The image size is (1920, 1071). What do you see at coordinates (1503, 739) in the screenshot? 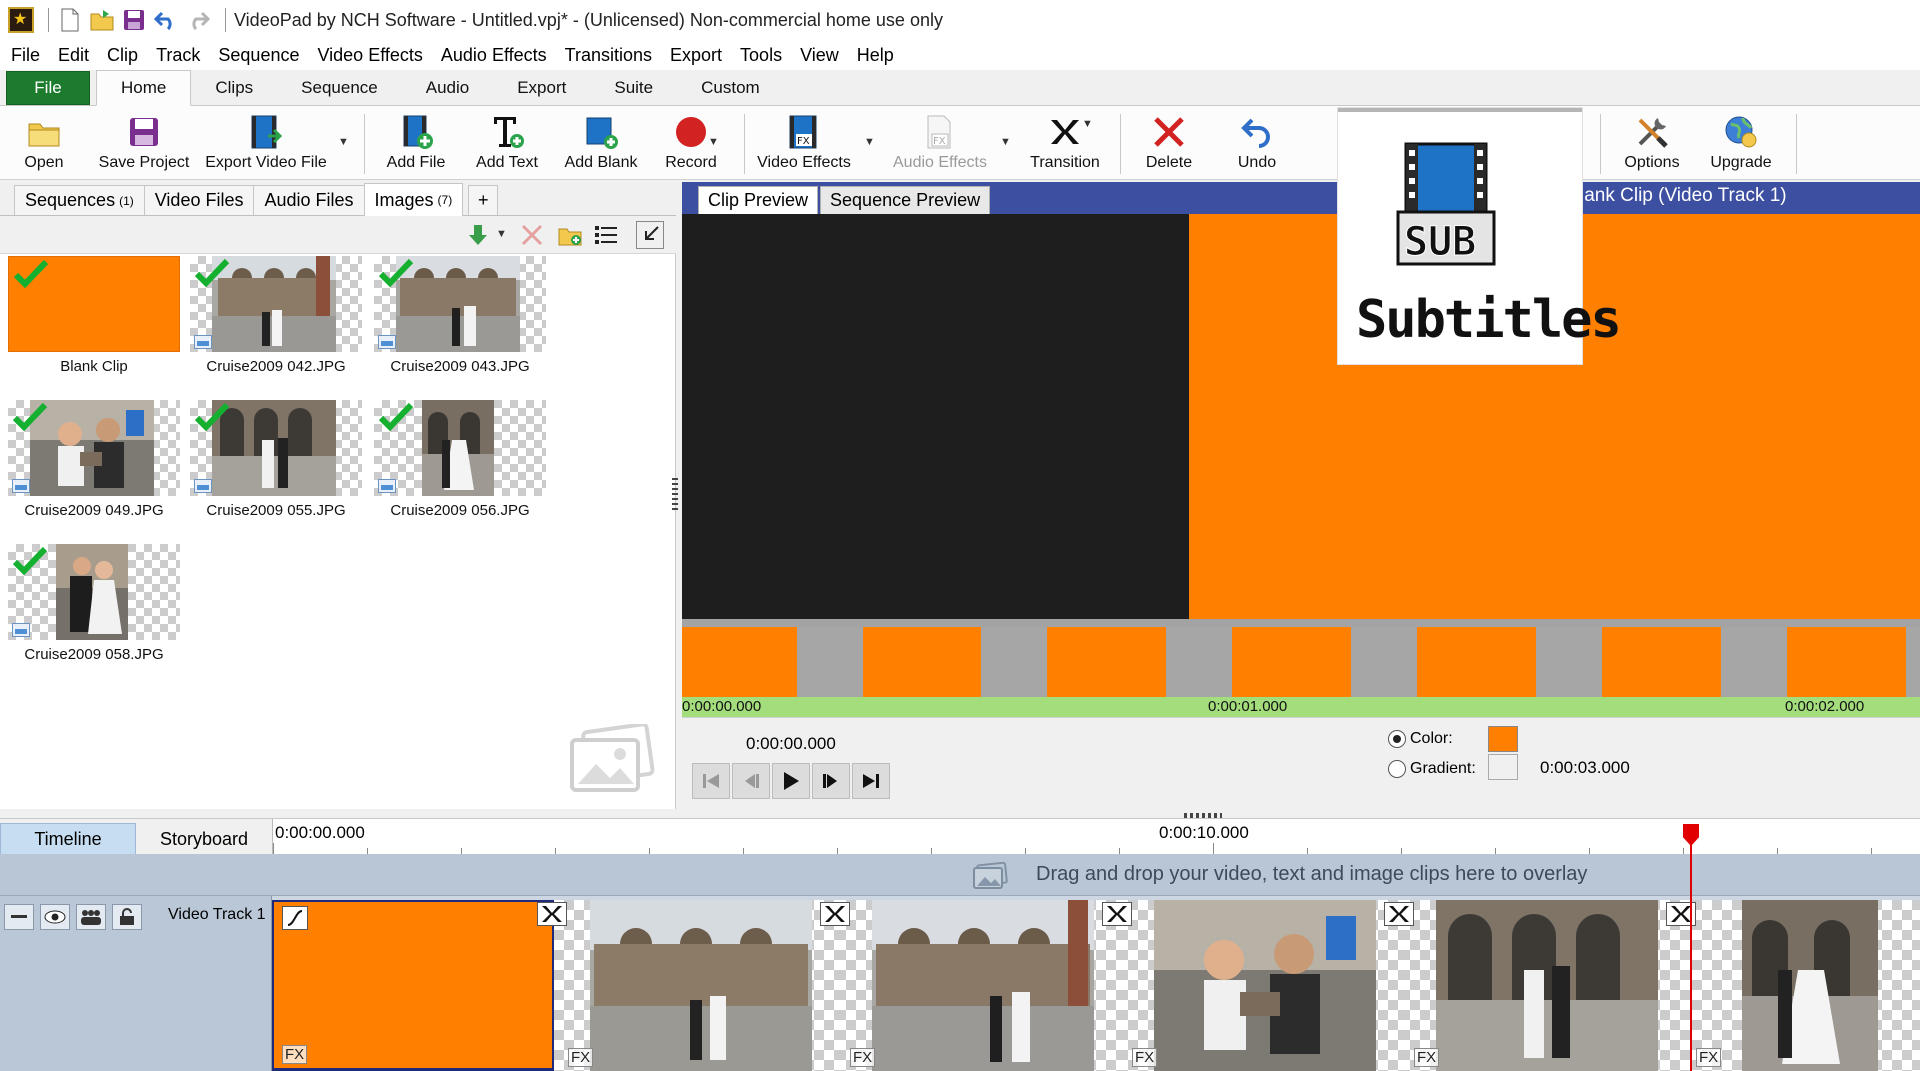
I see `color-swatch` at bounding box center [1503, 739].